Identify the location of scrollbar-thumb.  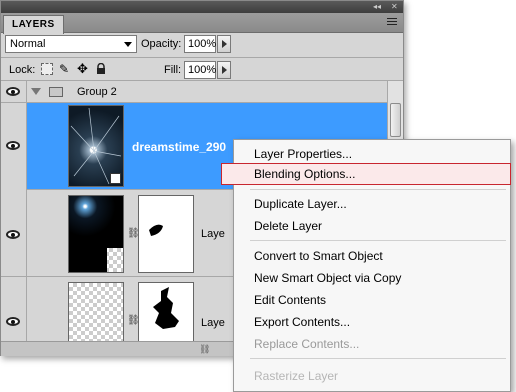
(395, 120).